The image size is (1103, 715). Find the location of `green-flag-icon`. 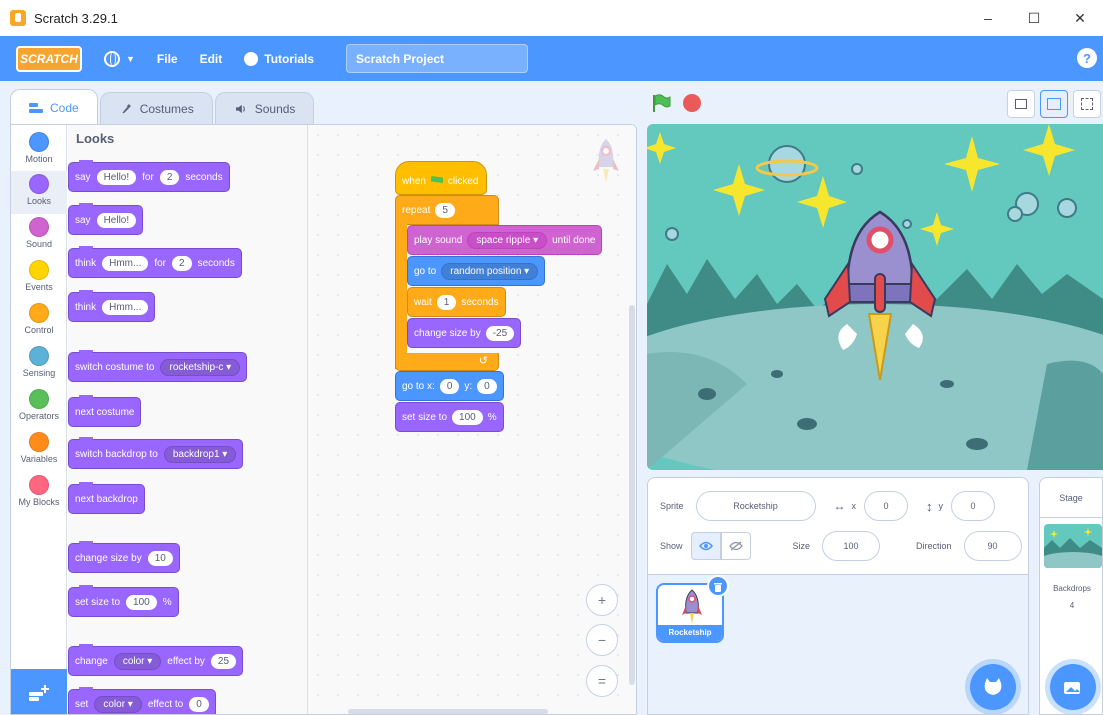

green-flag-icon is located at coordinates (661, 103).